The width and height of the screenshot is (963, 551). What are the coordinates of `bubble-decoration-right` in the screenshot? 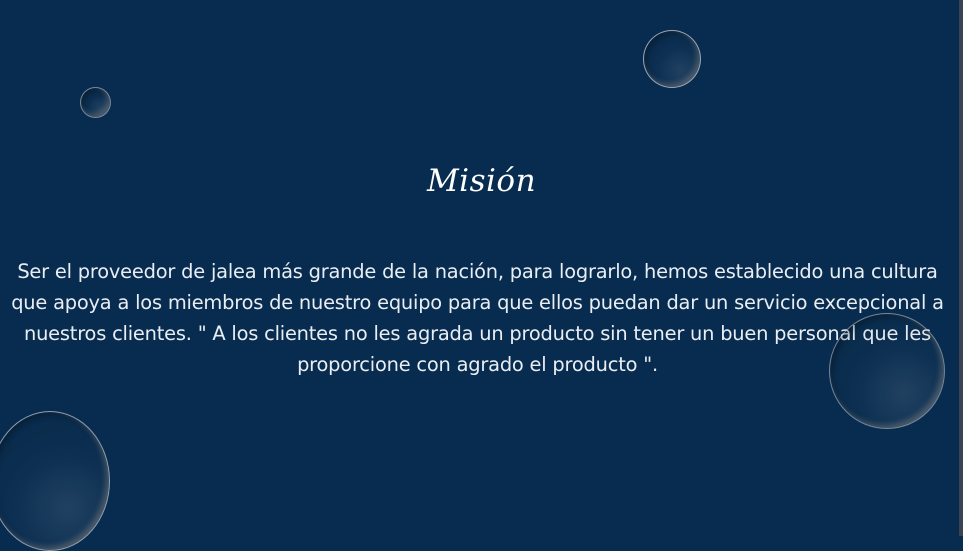 It's located at (887, 371).